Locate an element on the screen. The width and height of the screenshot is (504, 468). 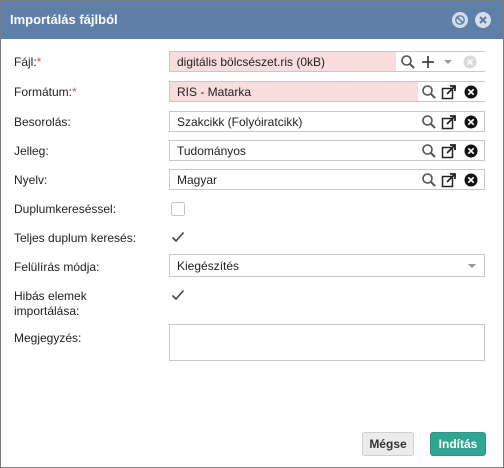
language-value: Magyar is located at coordinates (197, 180).